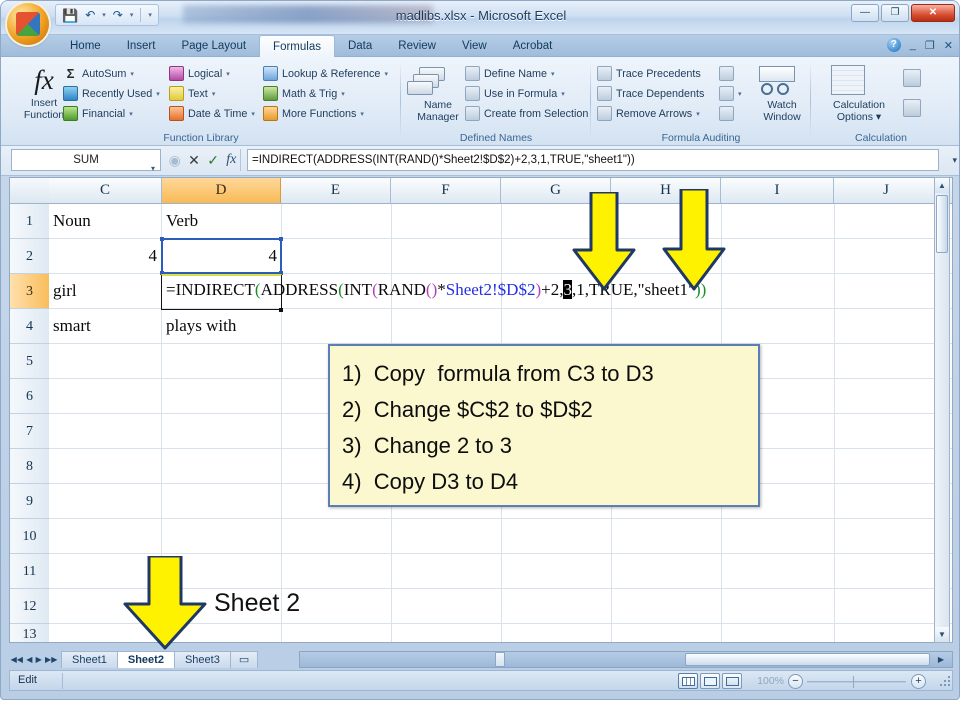 The image size is (960, 720). Describe the element at coordinates (29, 256) in the screenshot. I see `row-header-2: 2` at that location.